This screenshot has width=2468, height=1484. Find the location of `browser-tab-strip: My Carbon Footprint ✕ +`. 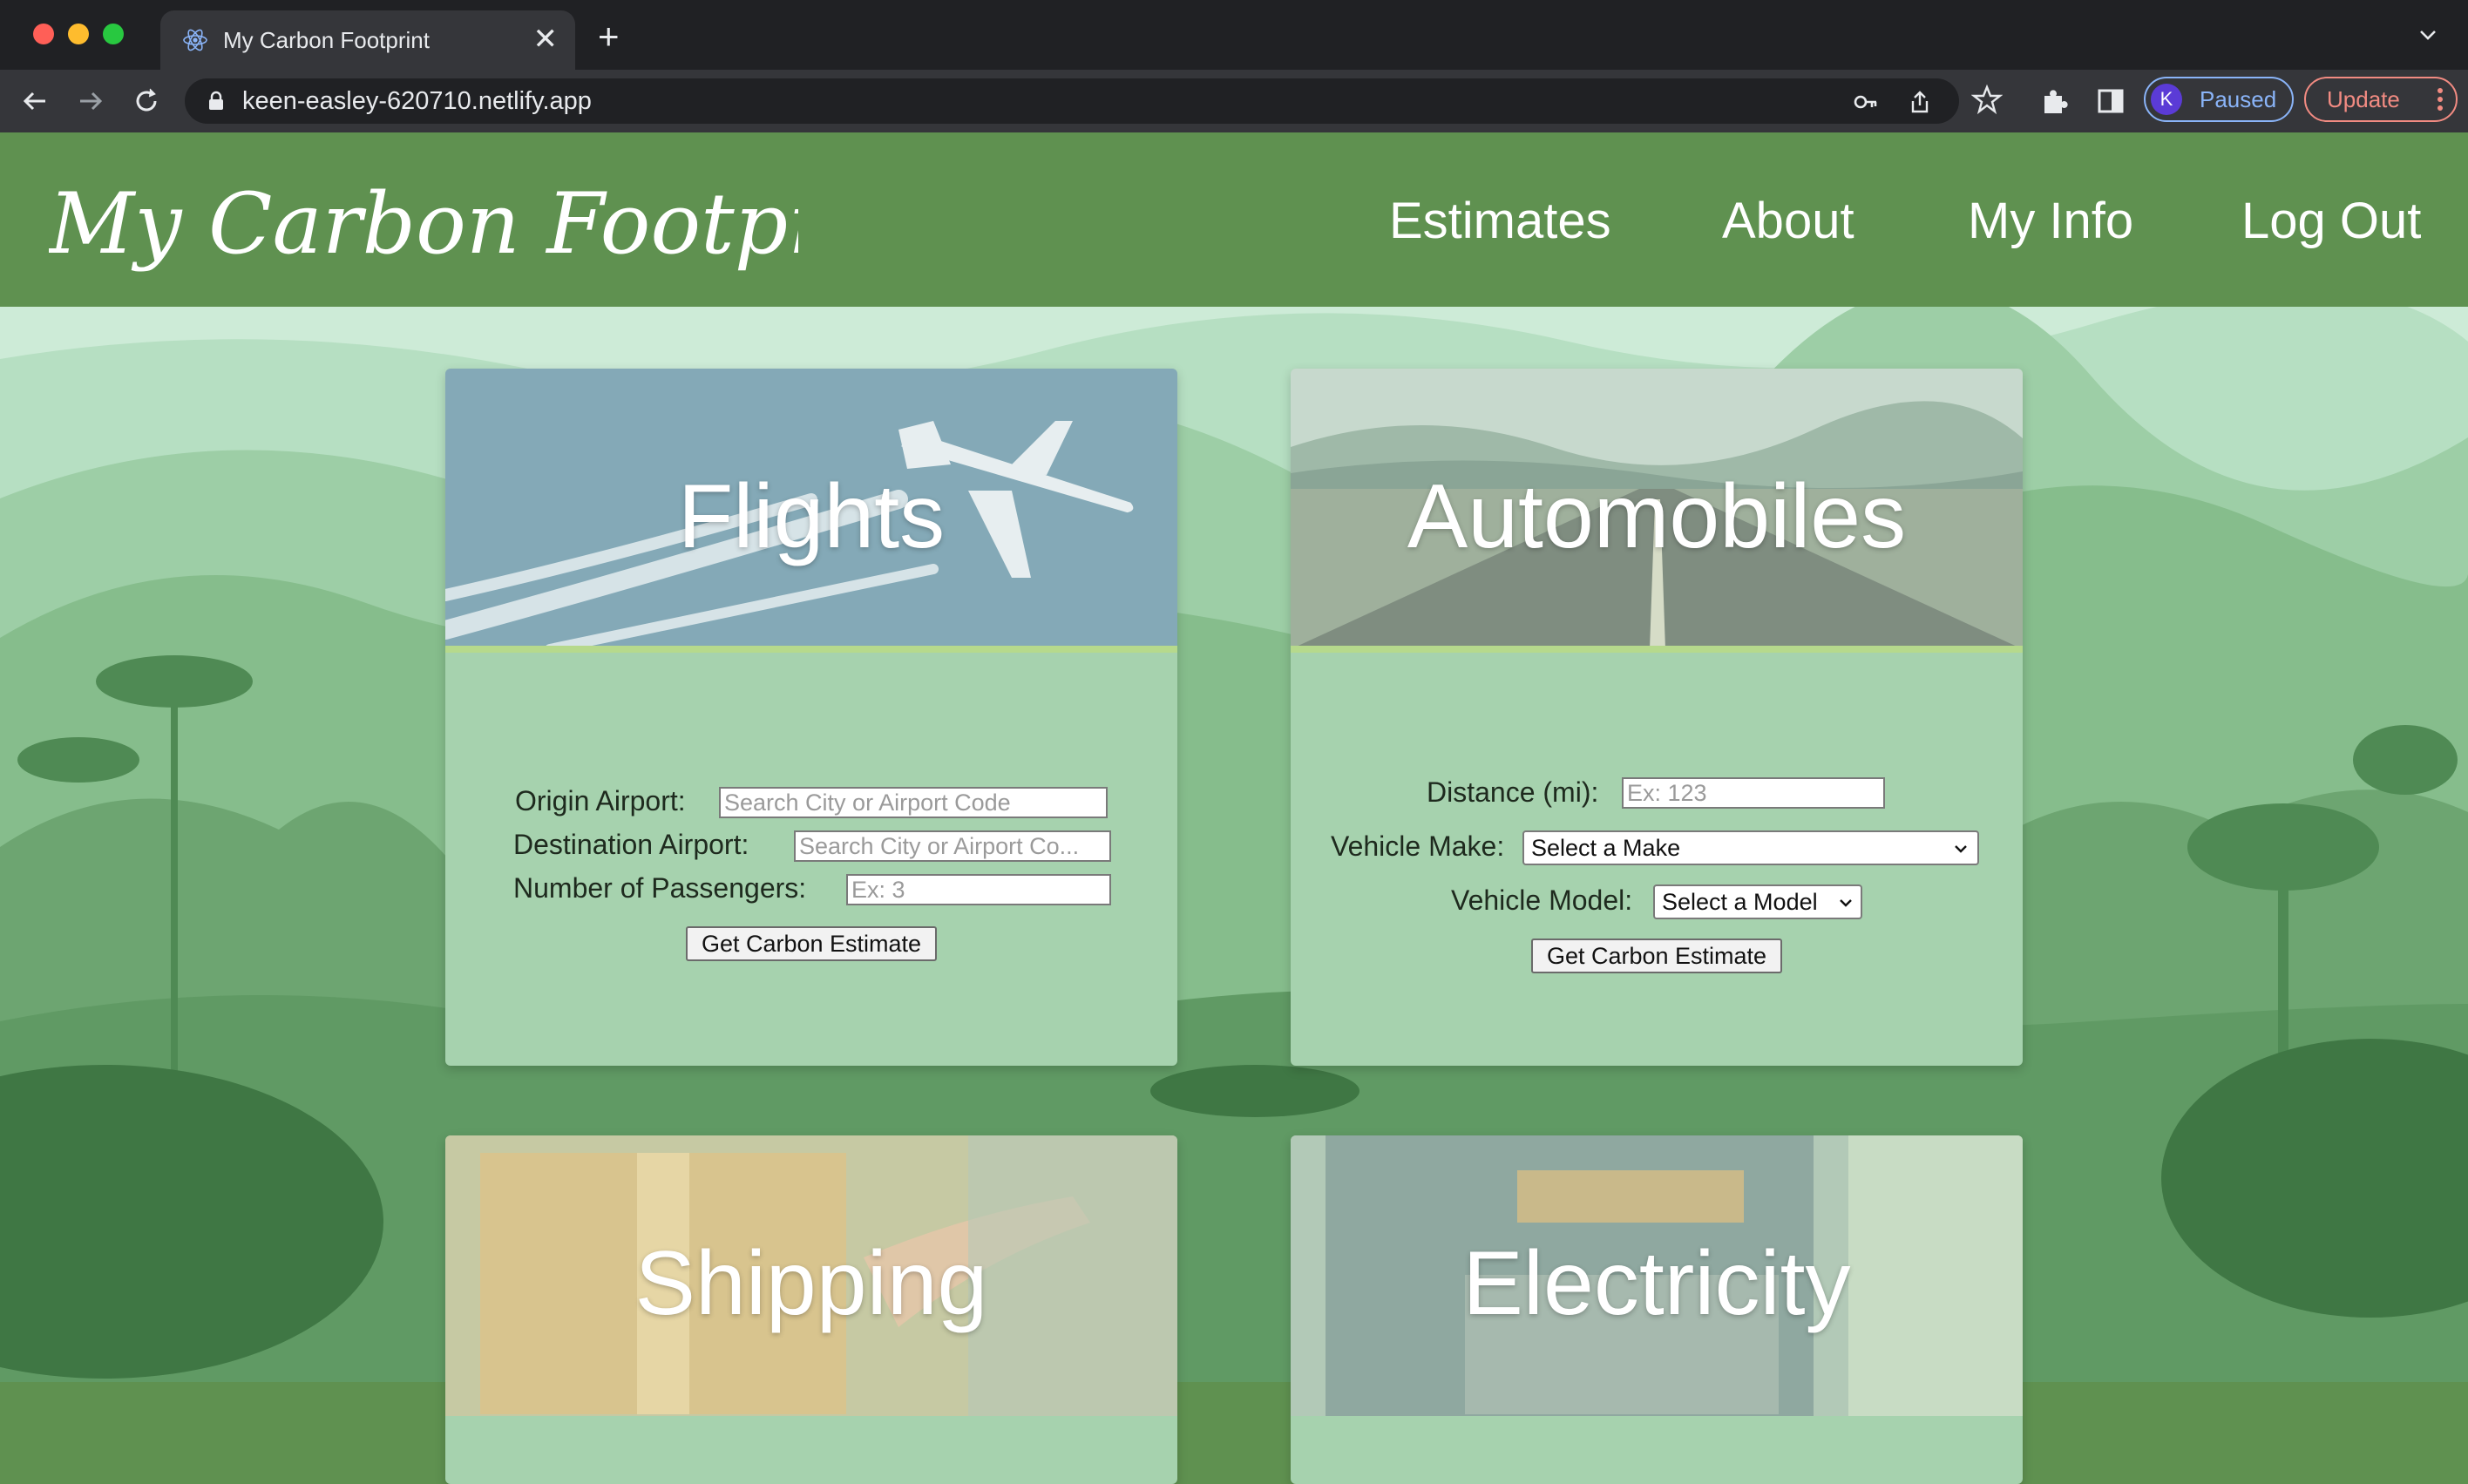

browser-tab-strip: My Carbon Footprint ✕ + is located at coordinates (1234, 35).